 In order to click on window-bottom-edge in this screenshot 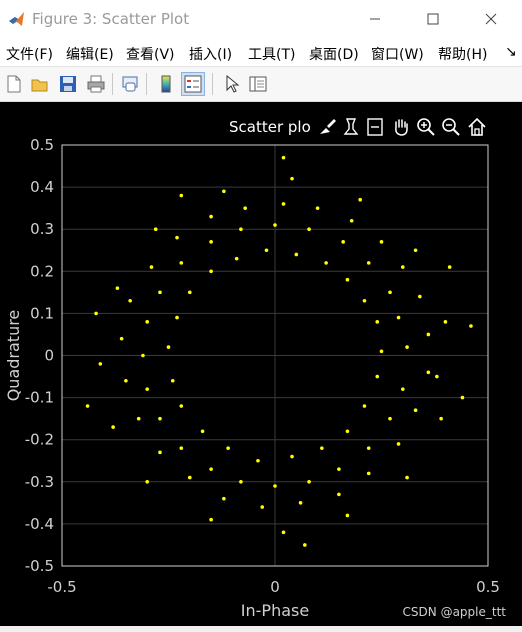, I will do `click(261, 629)`.